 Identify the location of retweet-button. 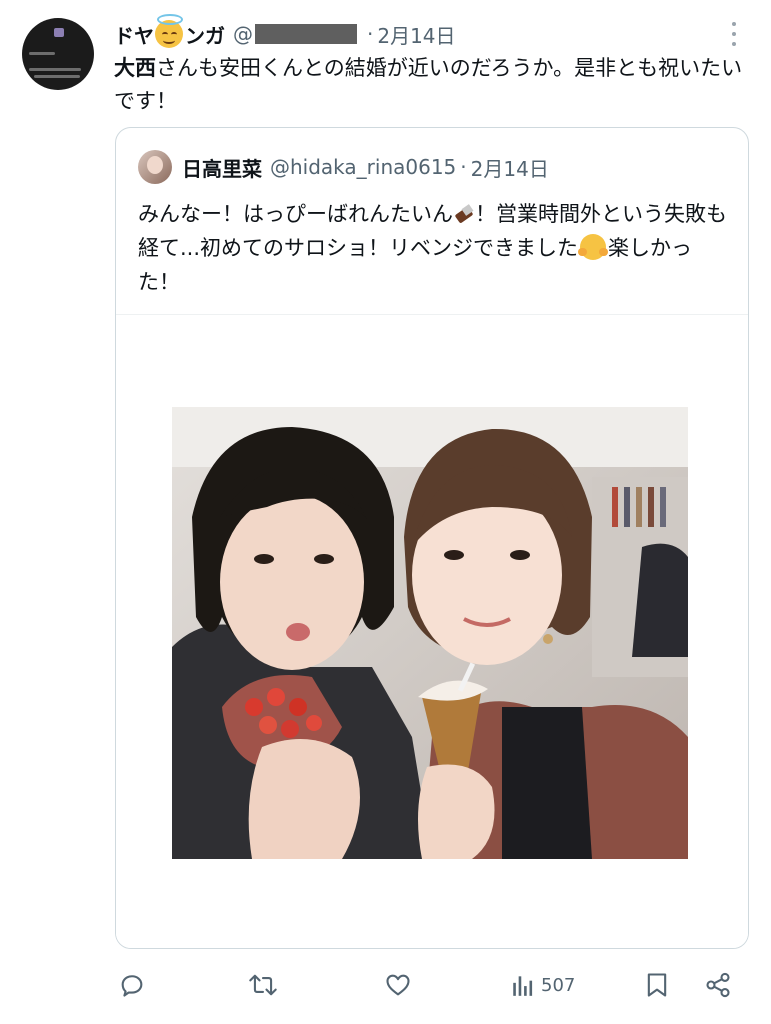
(263, 985).